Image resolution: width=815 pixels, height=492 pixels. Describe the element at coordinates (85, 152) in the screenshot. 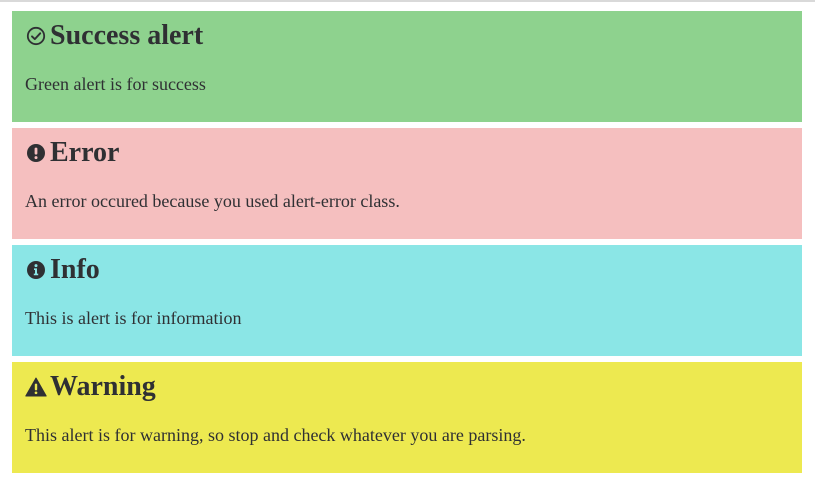

I see `alert-title: Error` at that location.